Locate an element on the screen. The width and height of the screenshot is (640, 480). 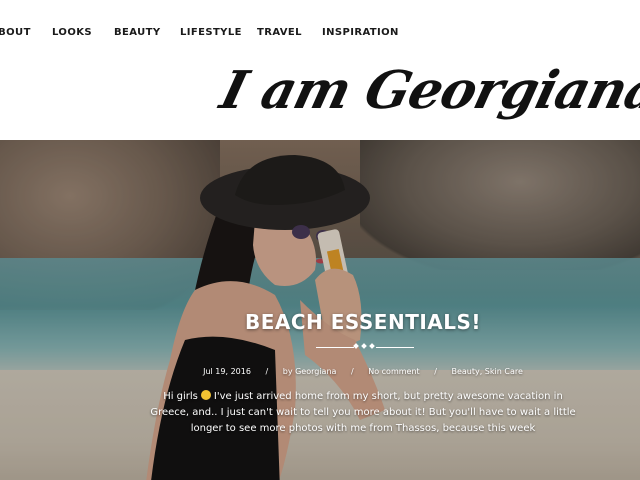
nav-item-travel: TRAVEL is located at coordinates (279, 32).